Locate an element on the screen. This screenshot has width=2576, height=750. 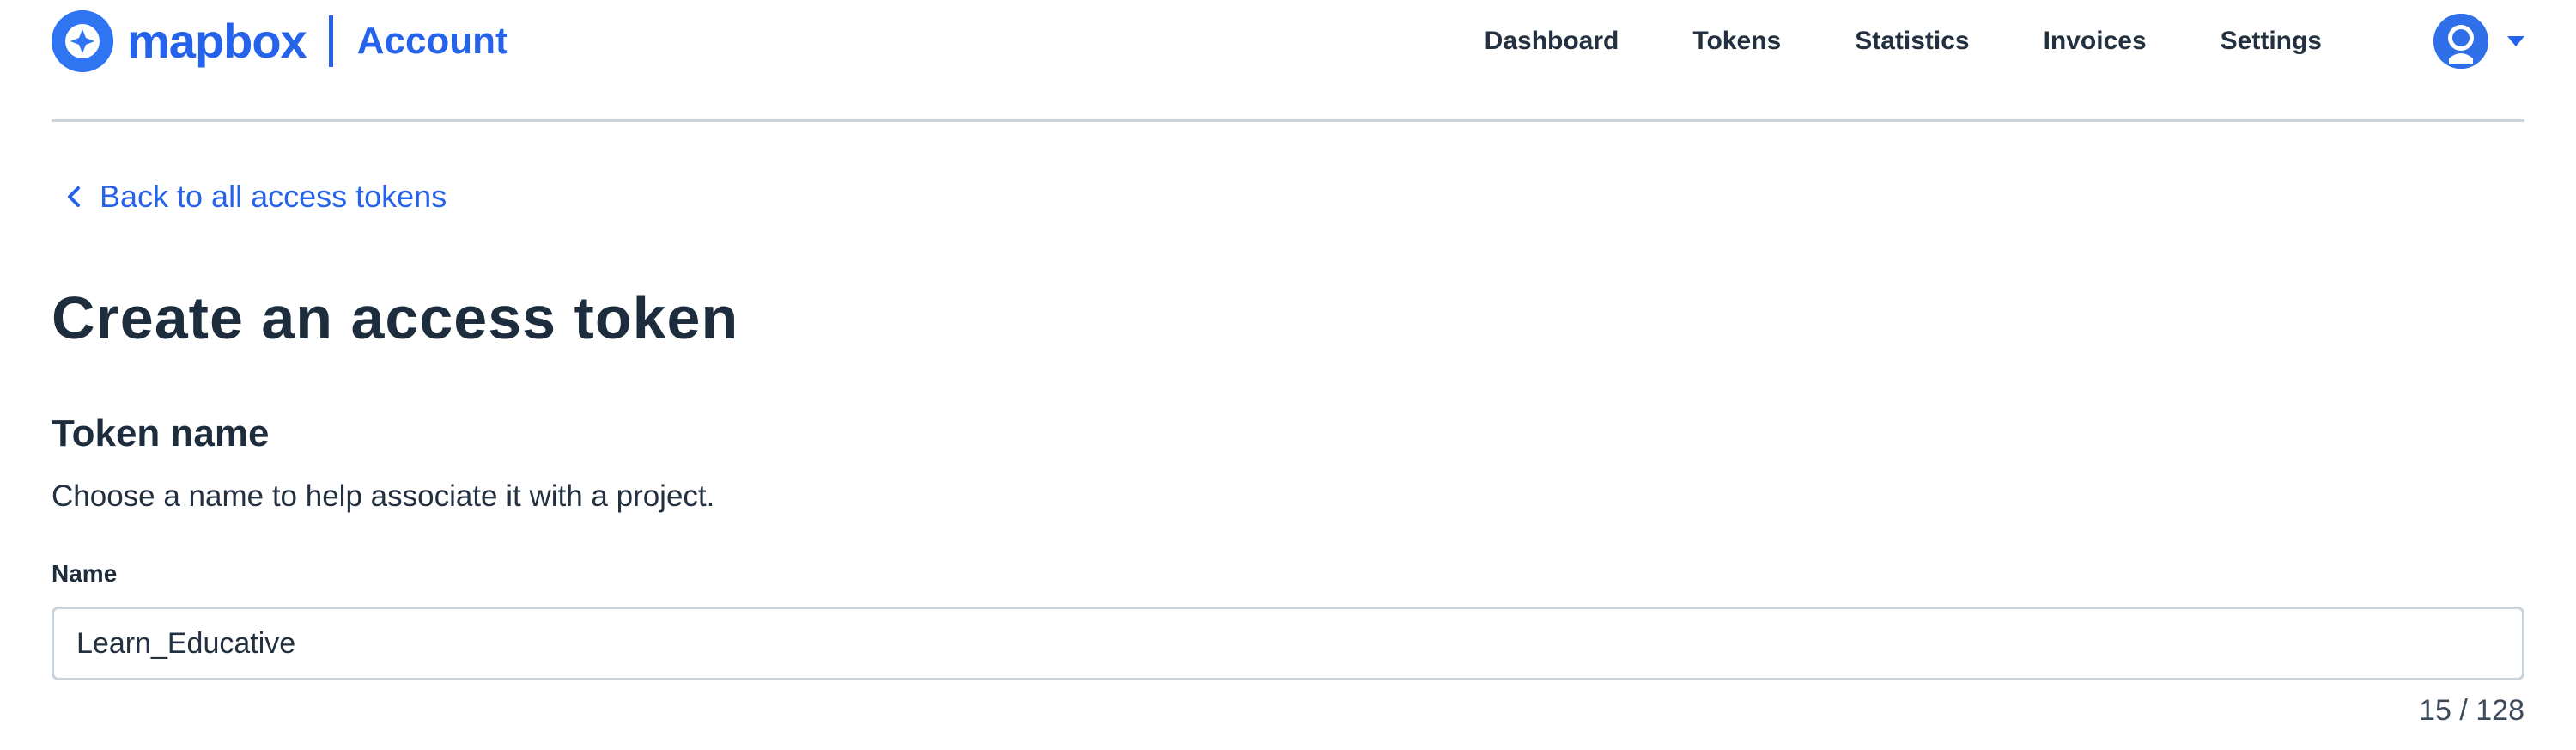
page-title: Create an access token is located at coordinates (396, 317).